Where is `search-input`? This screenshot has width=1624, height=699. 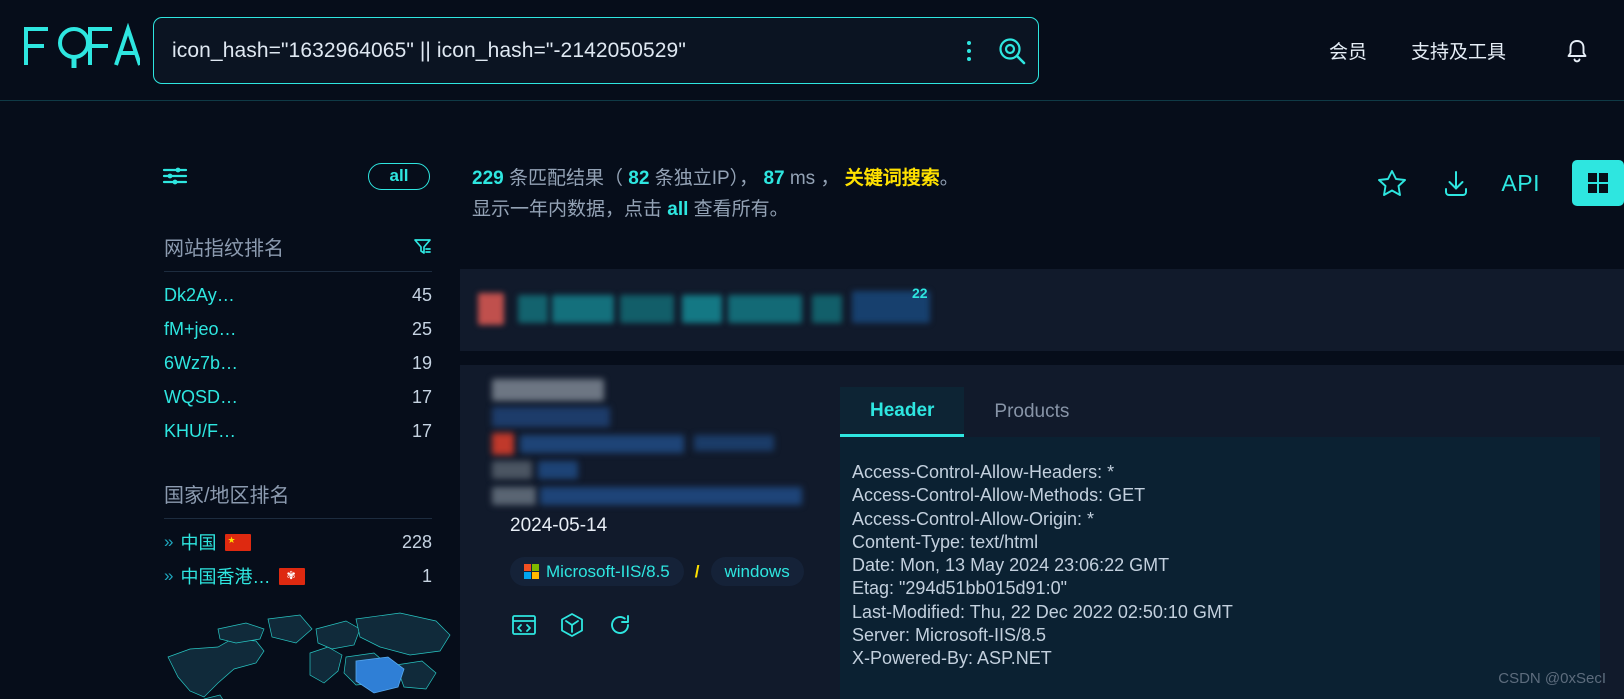 search-input is located at coordinates (555, 50).